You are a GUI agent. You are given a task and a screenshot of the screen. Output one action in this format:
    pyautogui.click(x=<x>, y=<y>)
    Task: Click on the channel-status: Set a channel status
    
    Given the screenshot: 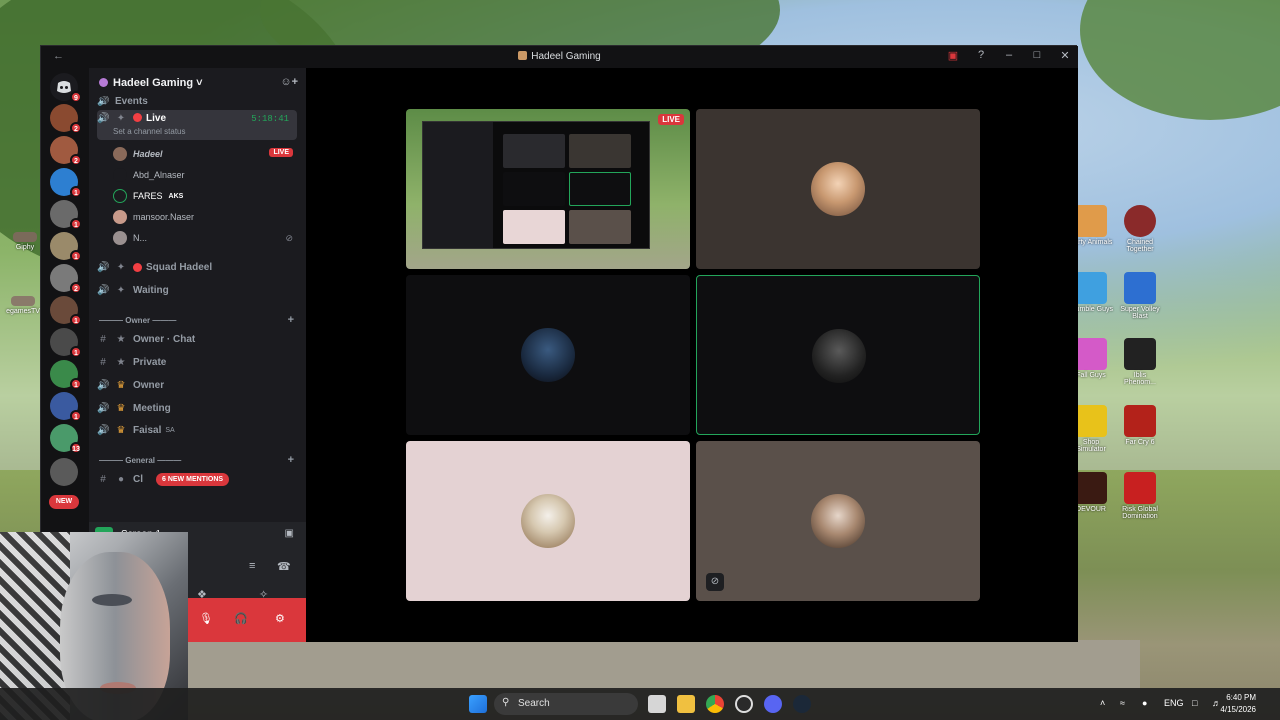 What is the action you would take?
    pyautogui.click(x=149, y=131)
    